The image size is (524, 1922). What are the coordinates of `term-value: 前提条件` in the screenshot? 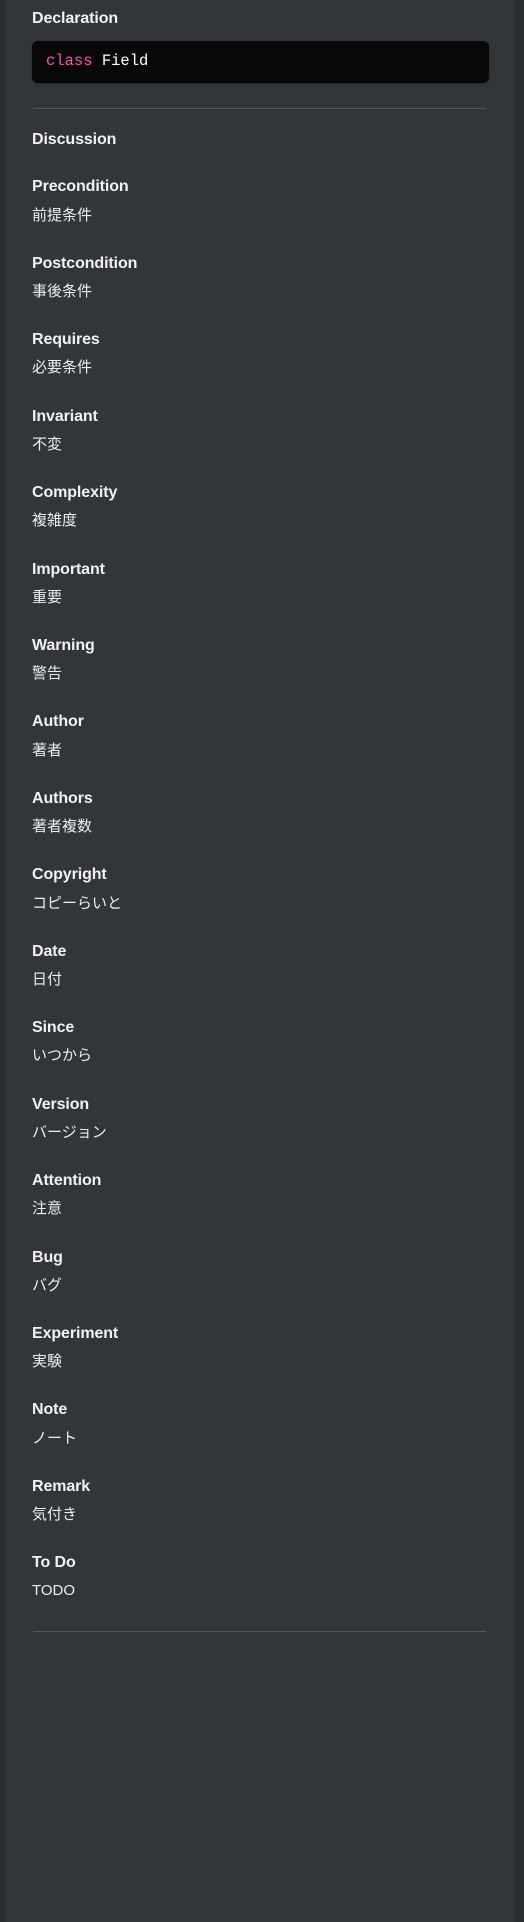 It's located at (62, 215).